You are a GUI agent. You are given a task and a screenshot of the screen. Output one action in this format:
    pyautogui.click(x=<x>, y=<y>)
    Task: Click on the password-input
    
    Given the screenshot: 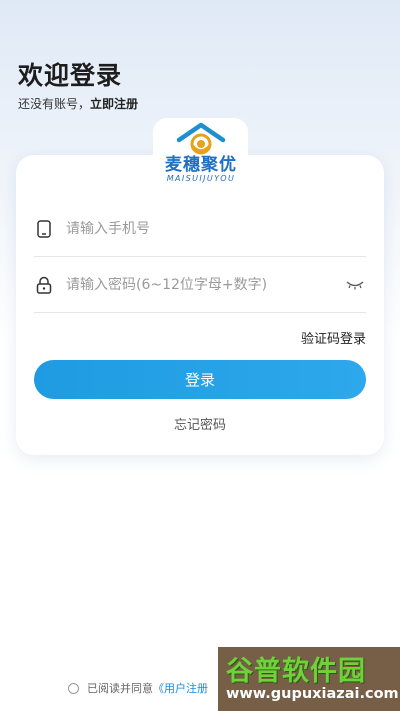 What is the action you would take?
    pyautogui.click(x=205, y=284)
    